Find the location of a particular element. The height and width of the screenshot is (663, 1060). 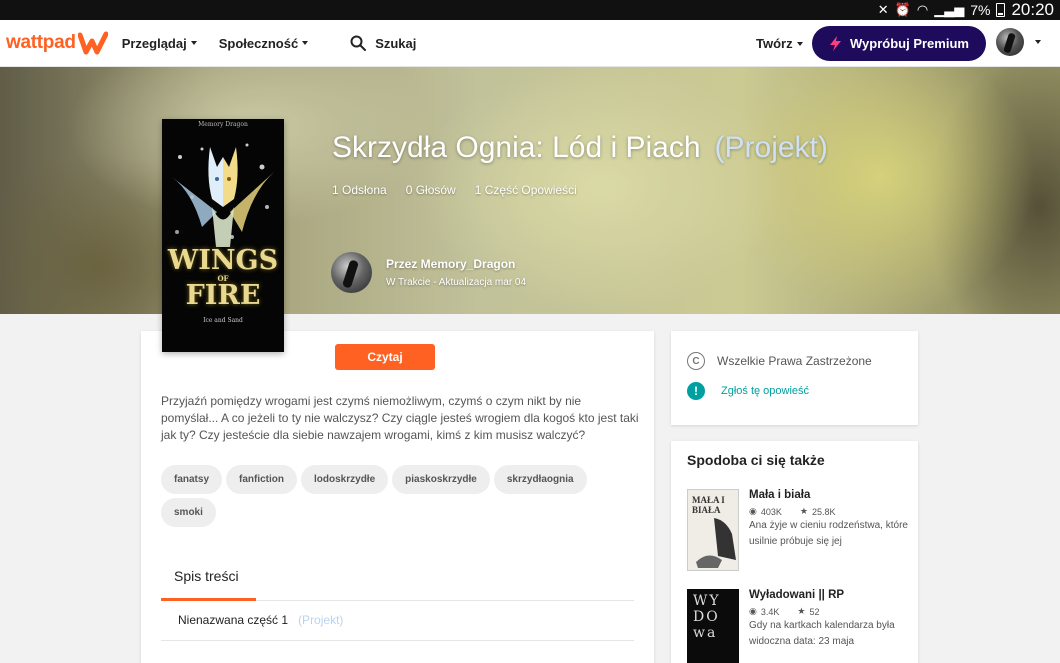

search-input is located at coordinates (525, 43).